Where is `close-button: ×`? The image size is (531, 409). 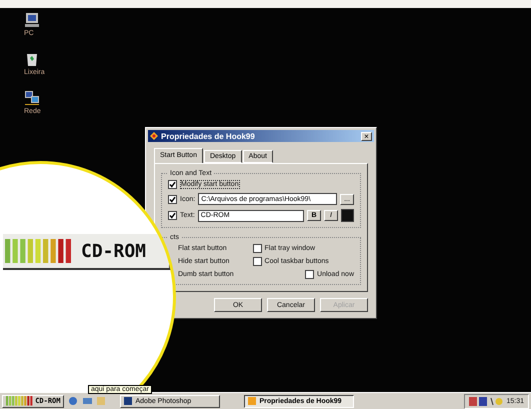 close-button: × is located at coordinates (366, 136).